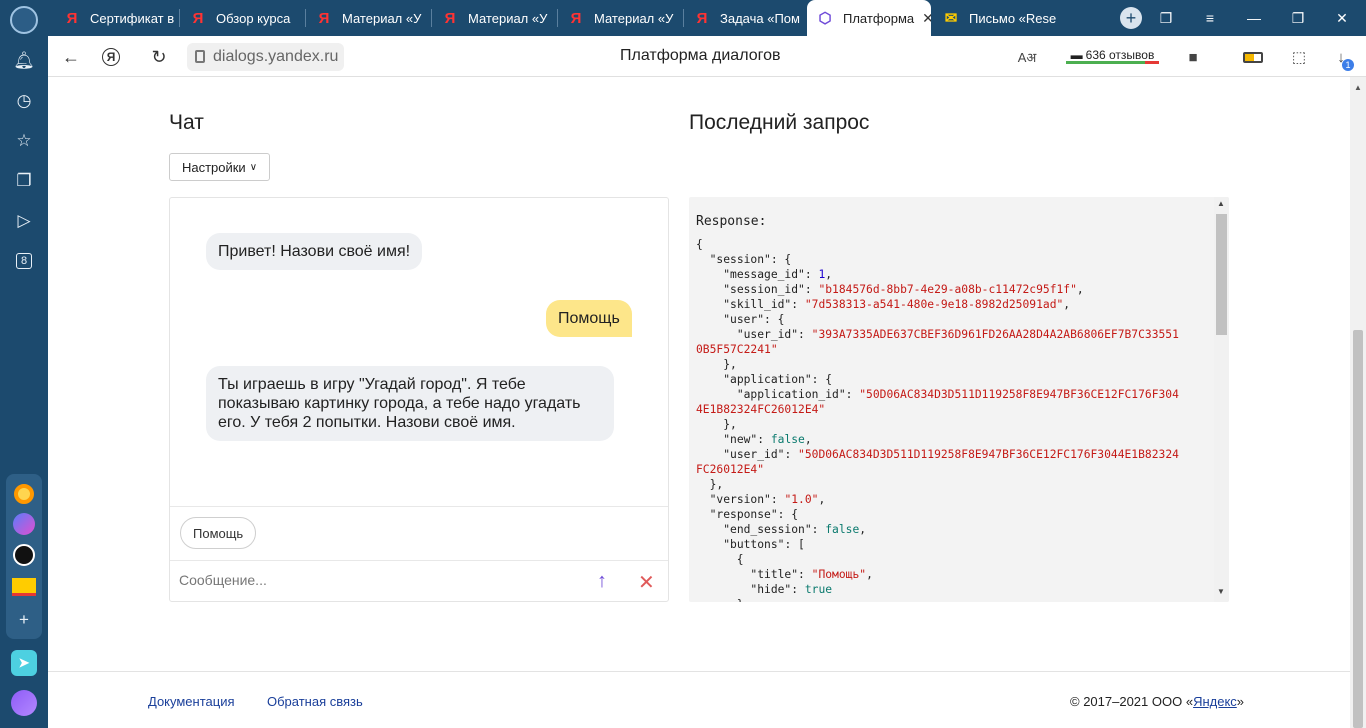  What do you see at coordinates (1299, 57) in the screenshot?
I see `extensions-icon: ⬚` at bounding box center [1299, 57].